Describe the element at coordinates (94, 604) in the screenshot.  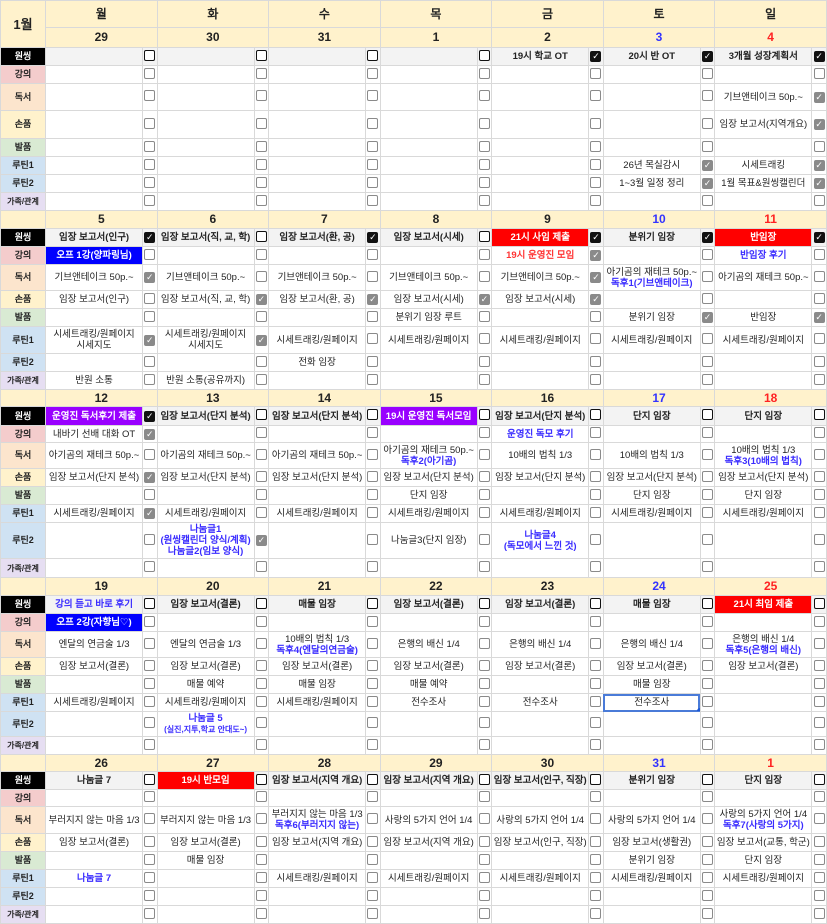
I see `task-cell: 강의 듣고 바로 후기` at that location.